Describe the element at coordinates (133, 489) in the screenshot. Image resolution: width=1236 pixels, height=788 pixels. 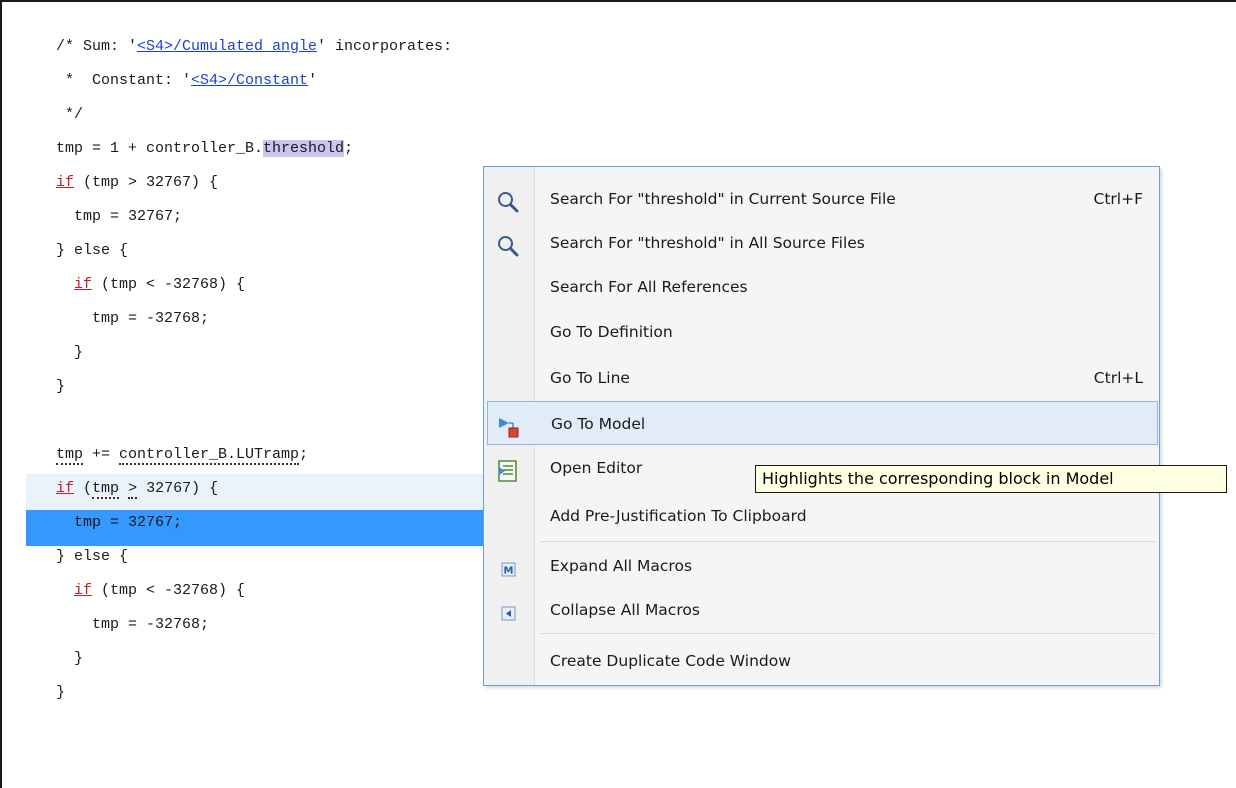
I see `operator-greater: >` at that location.